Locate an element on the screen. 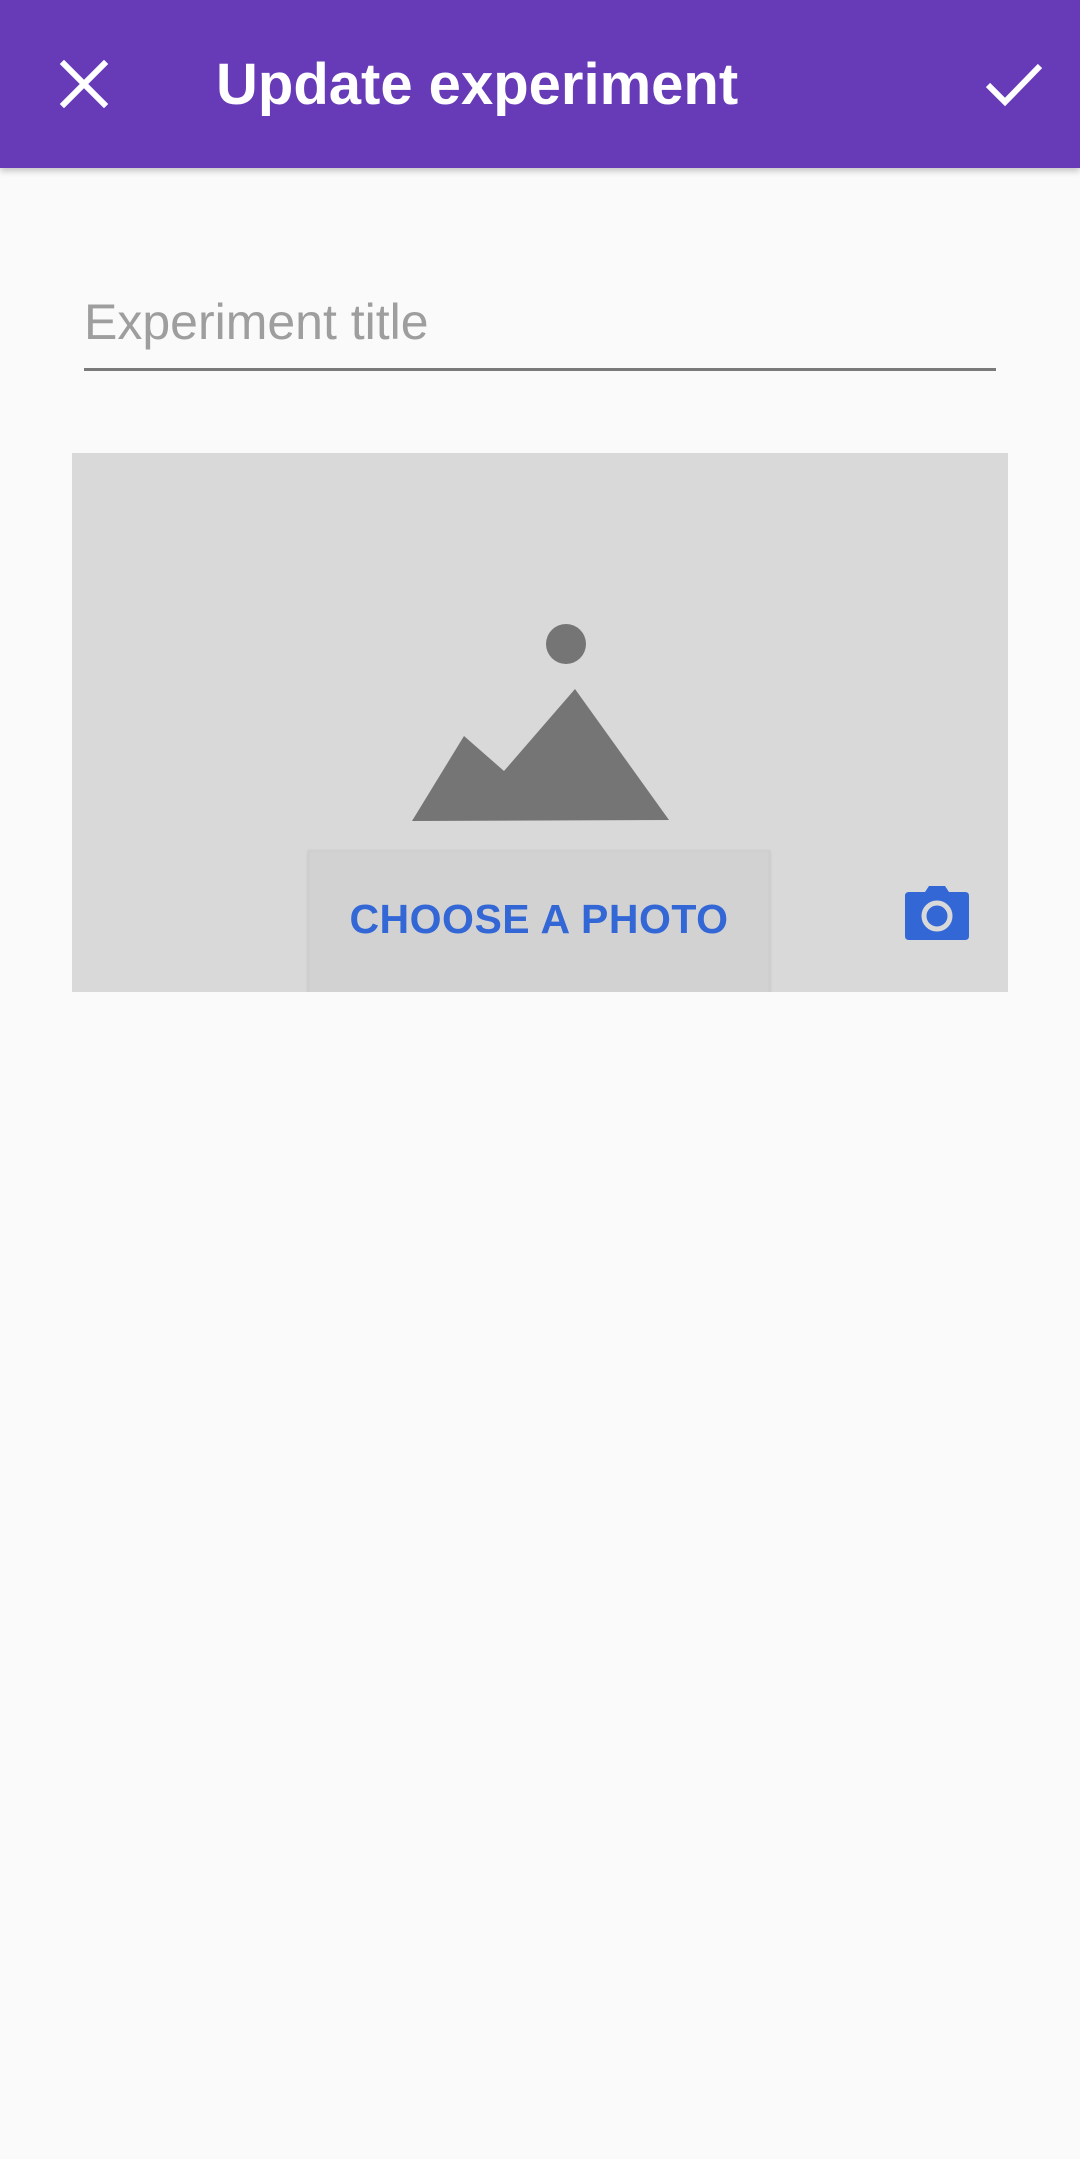 The height and width of the screenshot is (2159, 1080). app-bar: Update experiment is located at coordinates (540, 84).